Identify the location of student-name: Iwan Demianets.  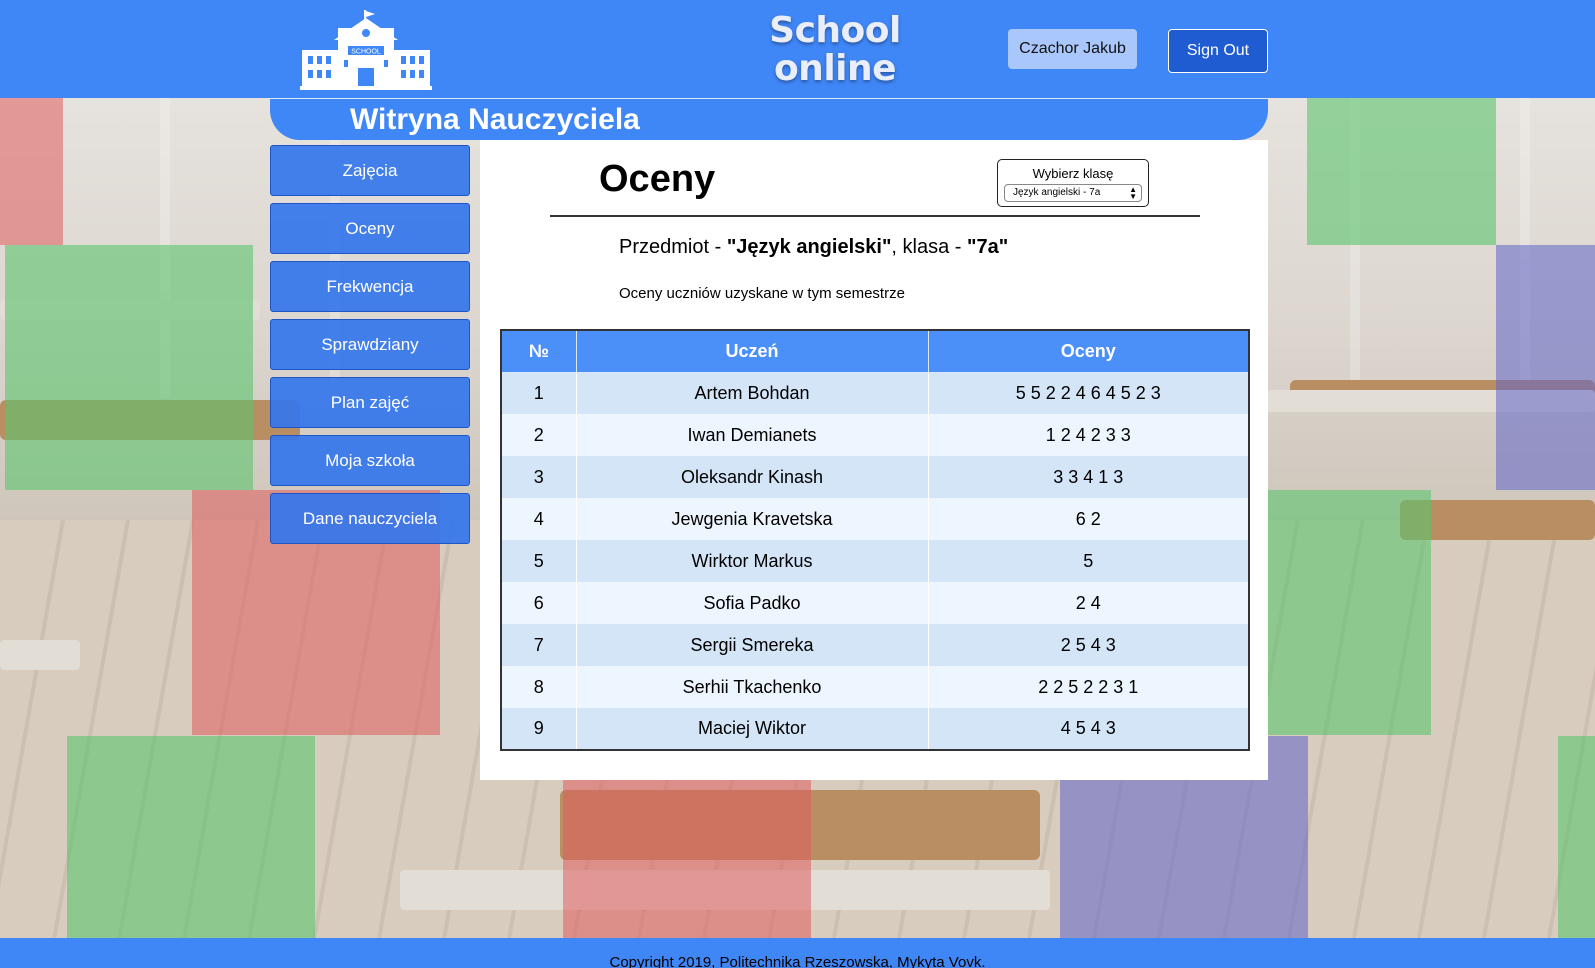
(752, 435).